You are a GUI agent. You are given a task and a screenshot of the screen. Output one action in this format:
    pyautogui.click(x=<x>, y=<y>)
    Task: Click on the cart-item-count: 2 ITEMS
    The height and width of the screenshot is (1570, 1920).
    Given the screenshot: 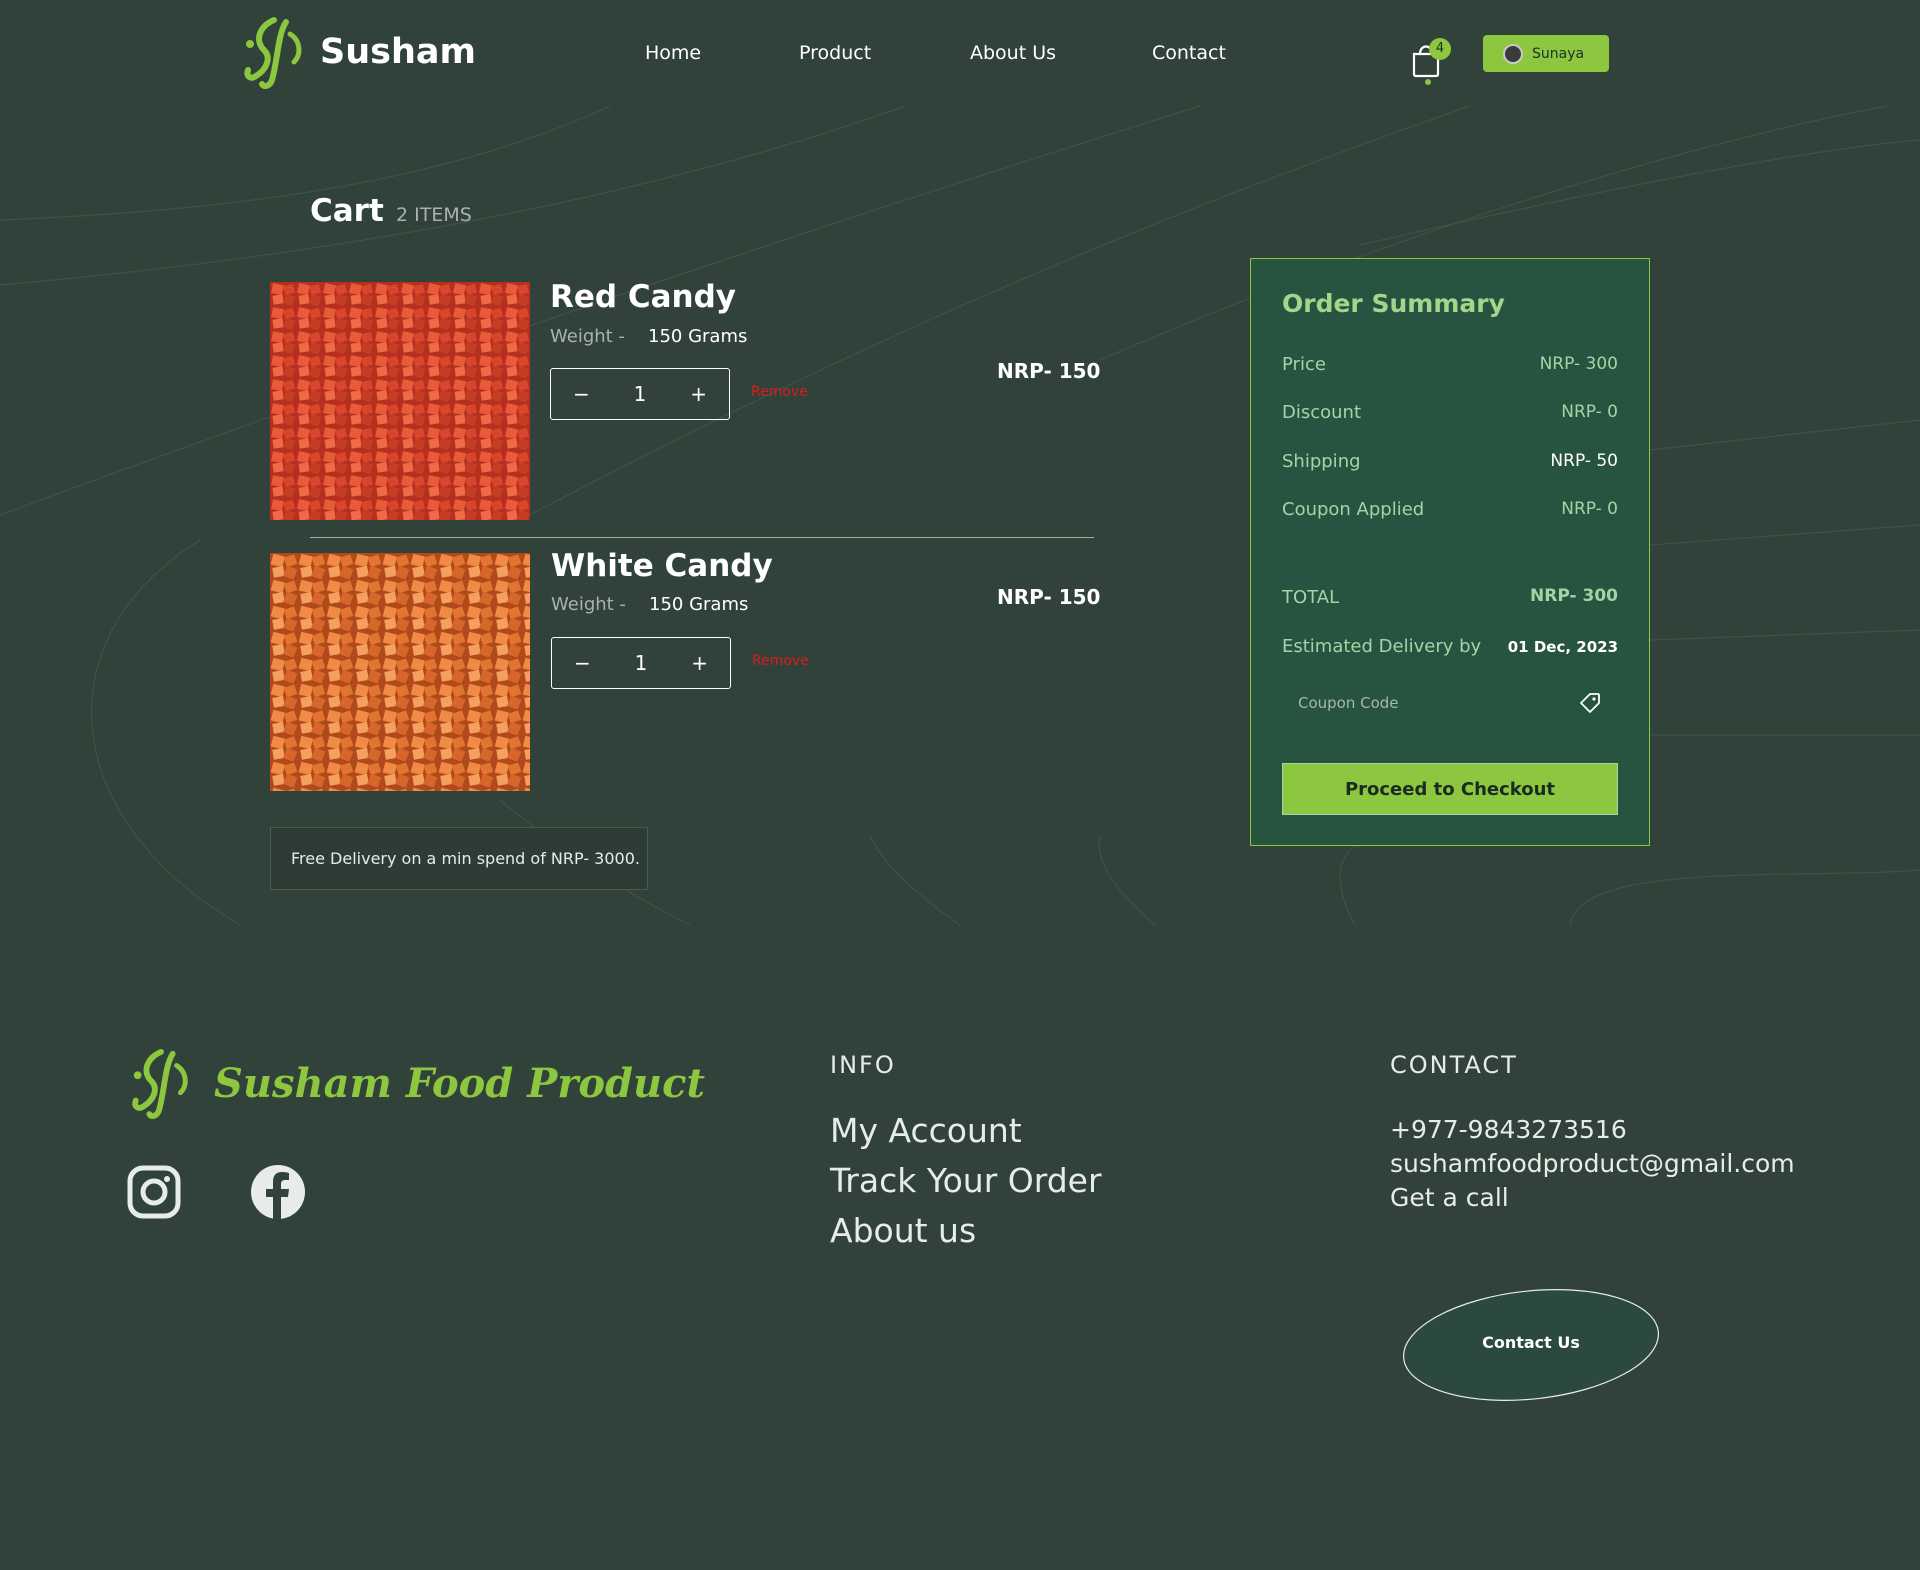 What is the action you would take?
    pyautogui.click(x=434, y=215)
    